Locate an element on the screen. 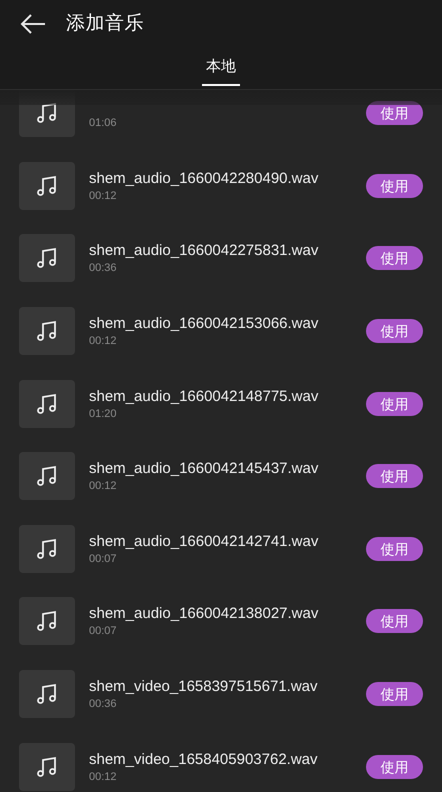  file-name: shem_audio_1660042145437.wav is located at coordinates (204, 469).